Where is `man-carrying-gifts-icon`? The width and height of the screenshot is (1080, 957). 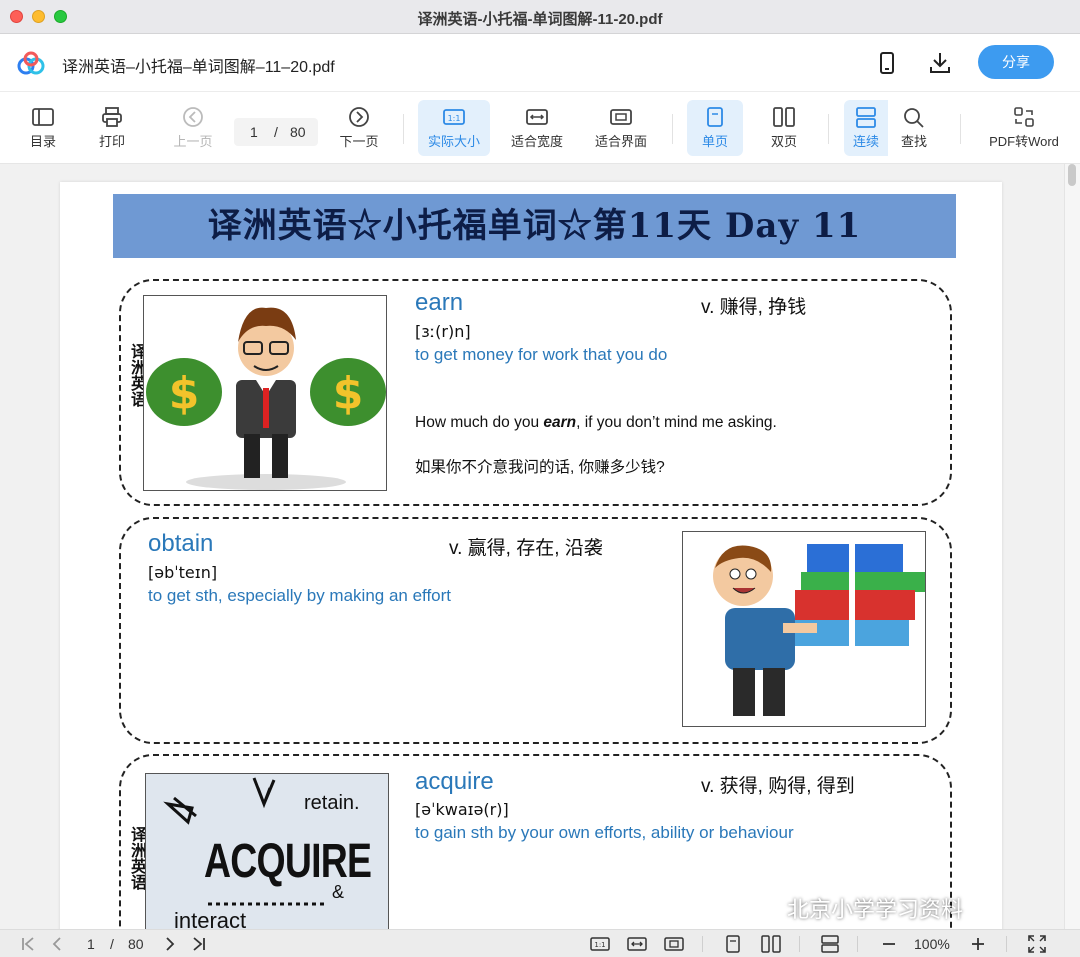 man-carrying-gifts-icon is located at coordinates (819, 630).